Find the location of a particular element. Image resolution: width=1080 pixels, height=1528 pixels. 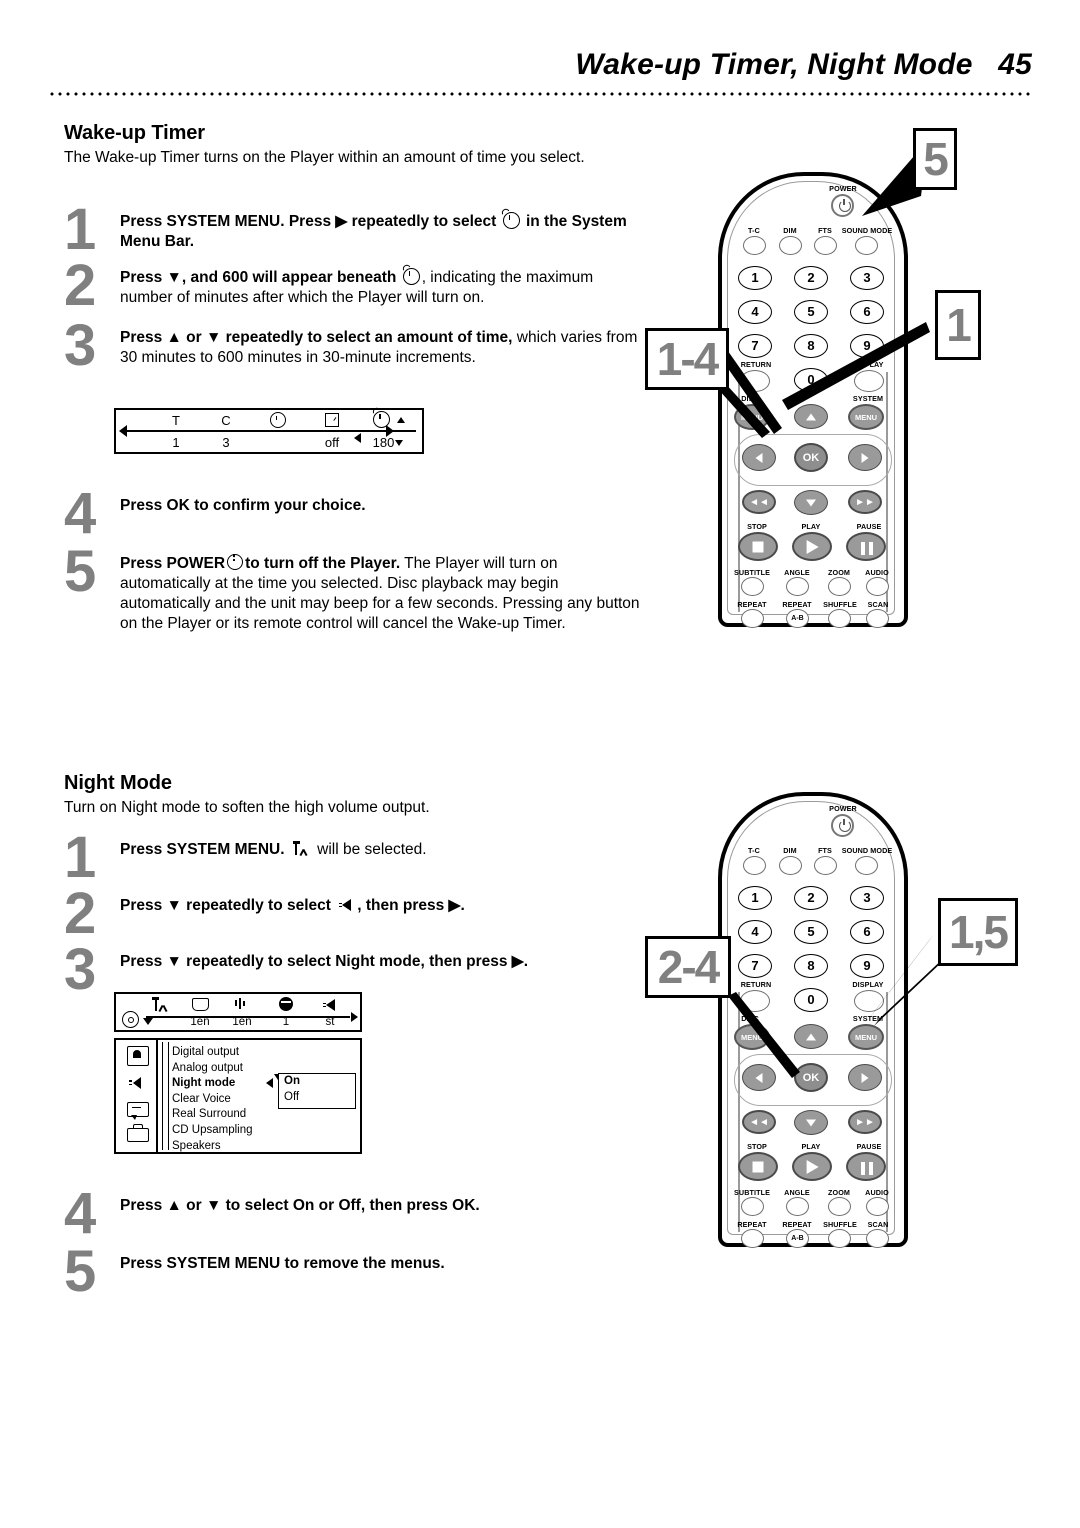

pause-button is located at coordinates (866, 546).